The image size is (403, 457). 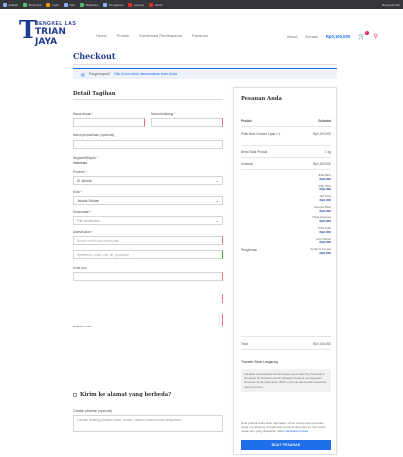 What do you see at coordinates (93, 411) in the screenshot?
I see `order-notes-label: Catatan pesanan (opsional)` at bounding box center [93, 411].